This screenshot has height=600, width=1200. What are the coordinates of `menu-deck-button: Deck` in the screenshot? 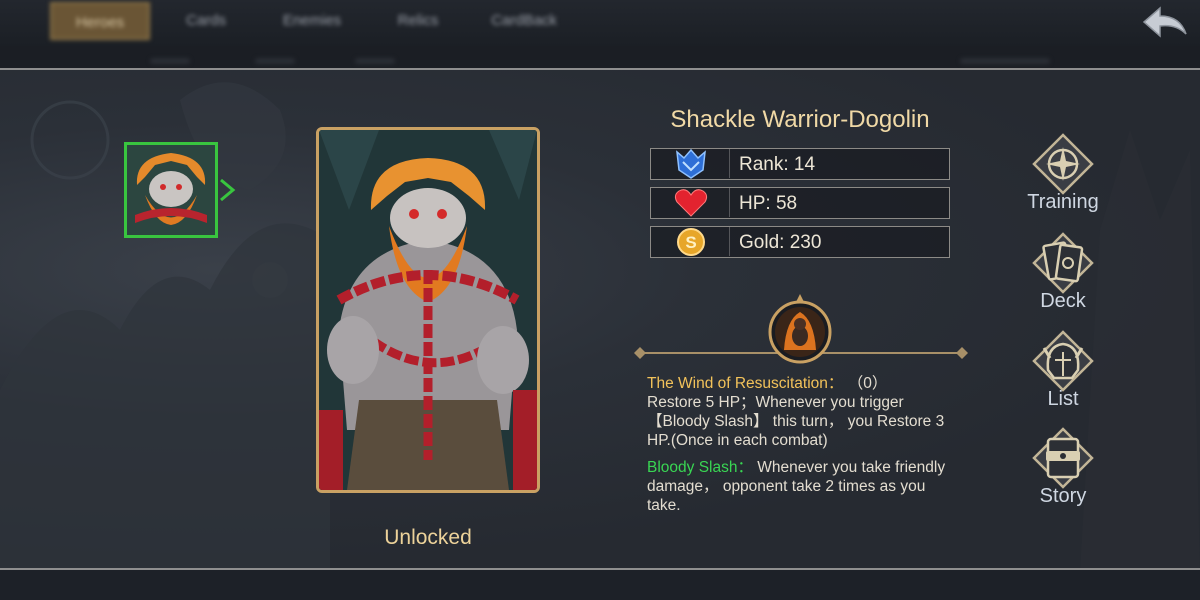 It's located at (1063, 272).